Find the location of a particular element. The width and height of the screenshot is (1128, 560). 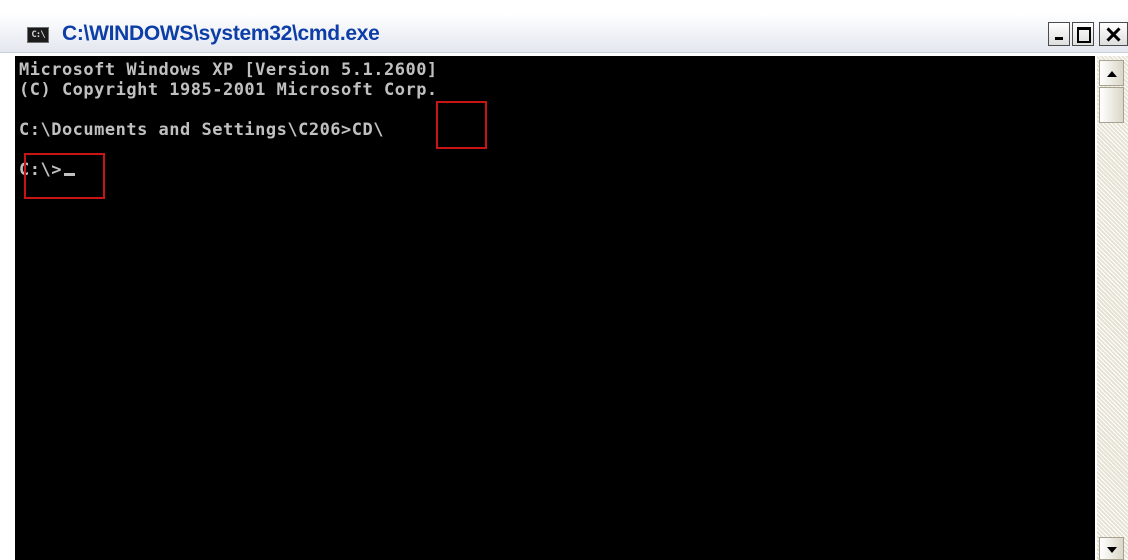

scroll-down-button is located at coordinates (1111, 548).